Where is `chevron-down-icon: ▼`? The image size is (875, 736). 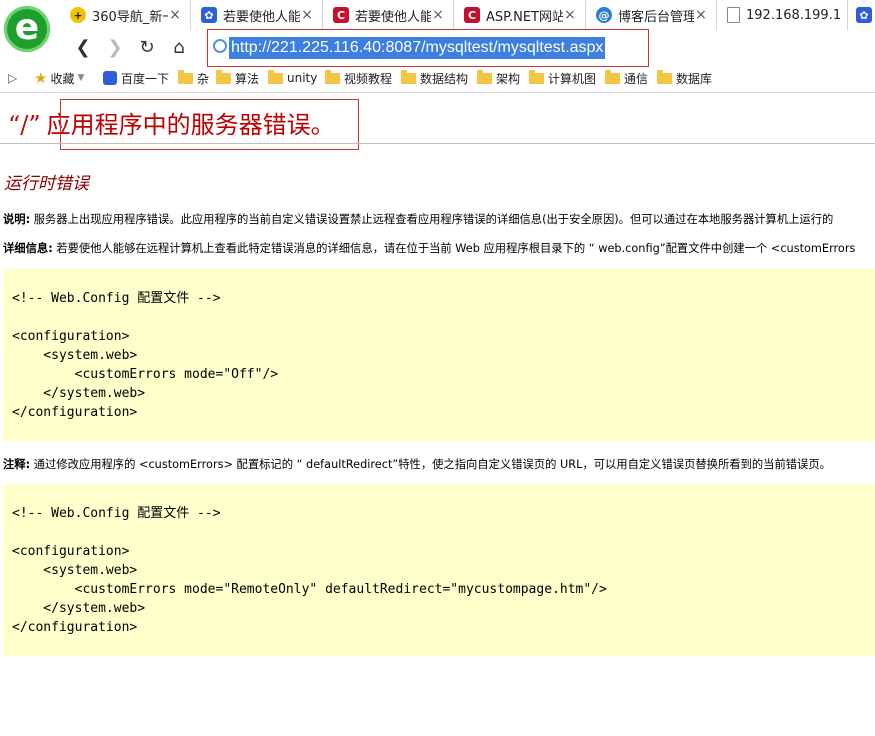 chevron-down-icon: ▼ is located at coordinates (81, 78).